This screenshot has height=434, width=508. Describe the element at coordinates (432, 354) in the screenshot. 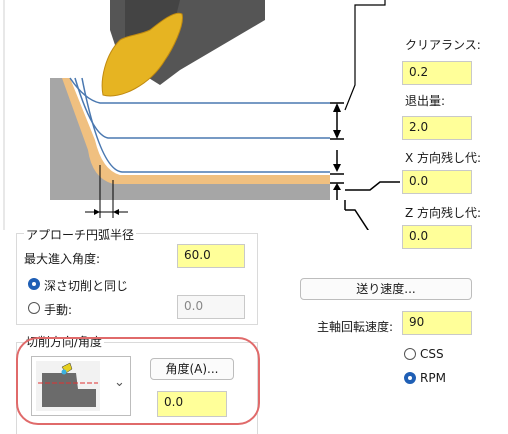

I see `css-label: CSS` at that location.